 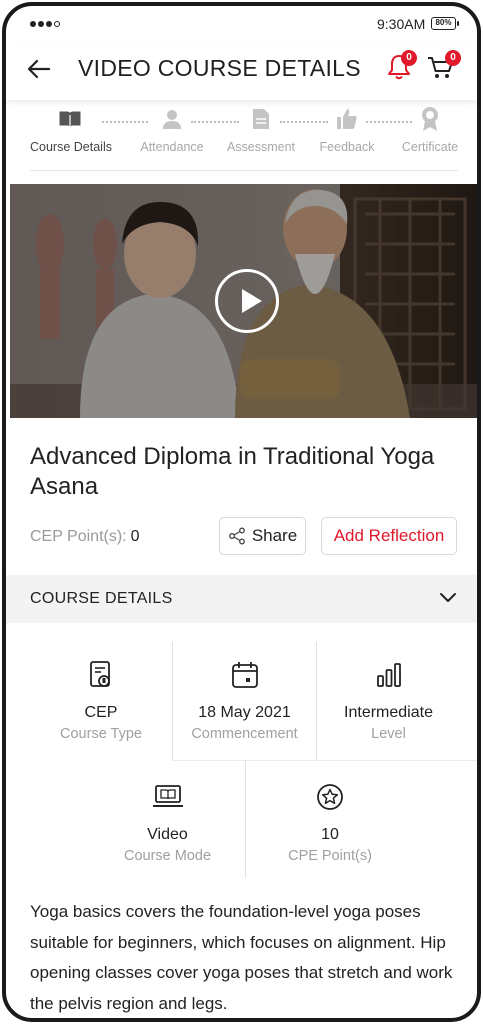 What do you see at coordinates (388, 712) in the screenshot?
I see `detail-value: Intermediate` at bounding box center [388, 712].